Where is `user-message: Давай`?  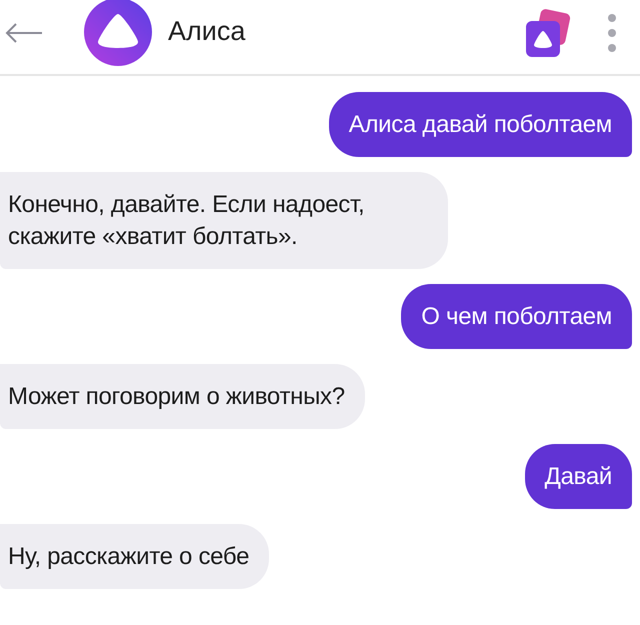
user-message: Давай is located at coordinates (578, 476).